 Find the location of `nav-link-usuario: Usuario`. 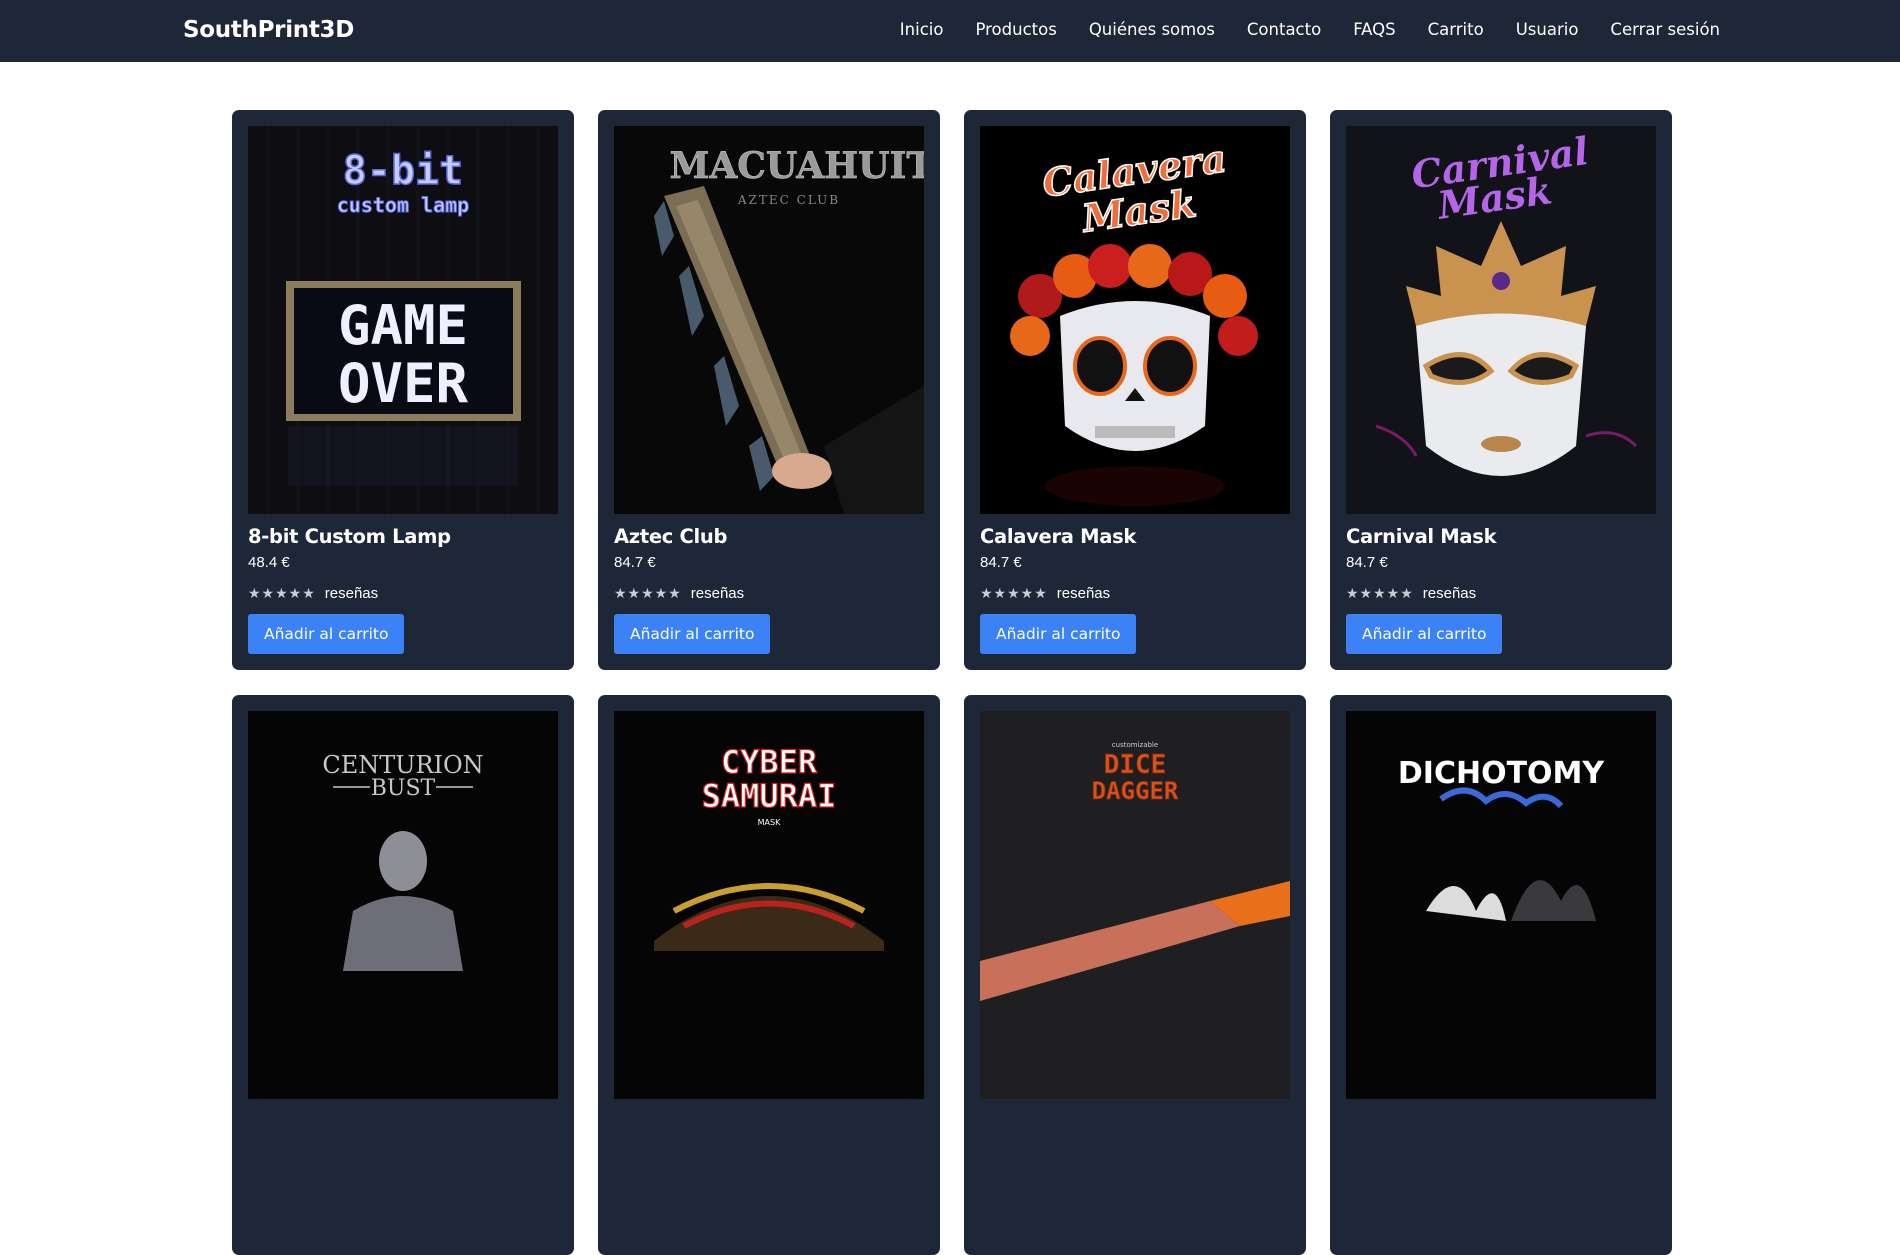

nav-link-usuario: Usuario is located at coordinates (1547, 29).